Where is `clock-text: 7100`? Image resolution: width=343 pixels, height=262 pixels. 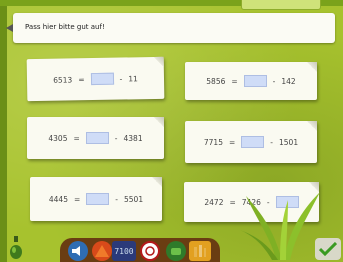
clock-text: 7100 is located at coordinates (124, 251).